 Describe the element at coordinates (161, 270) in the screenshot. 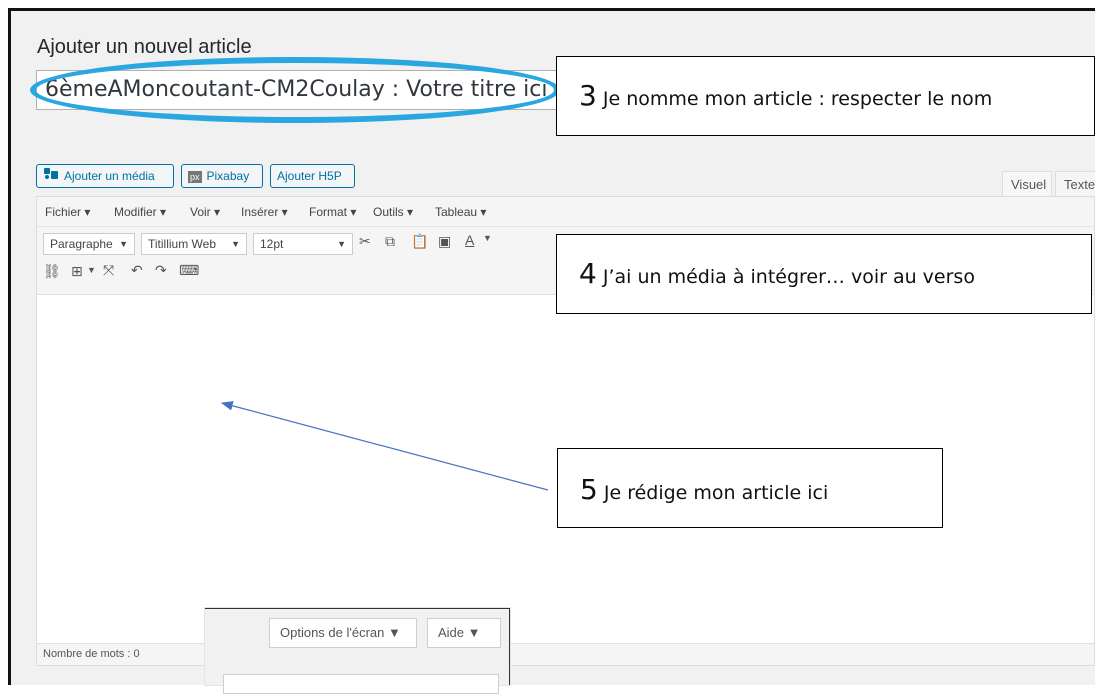

I see `redo-icon: ↷` at that location.